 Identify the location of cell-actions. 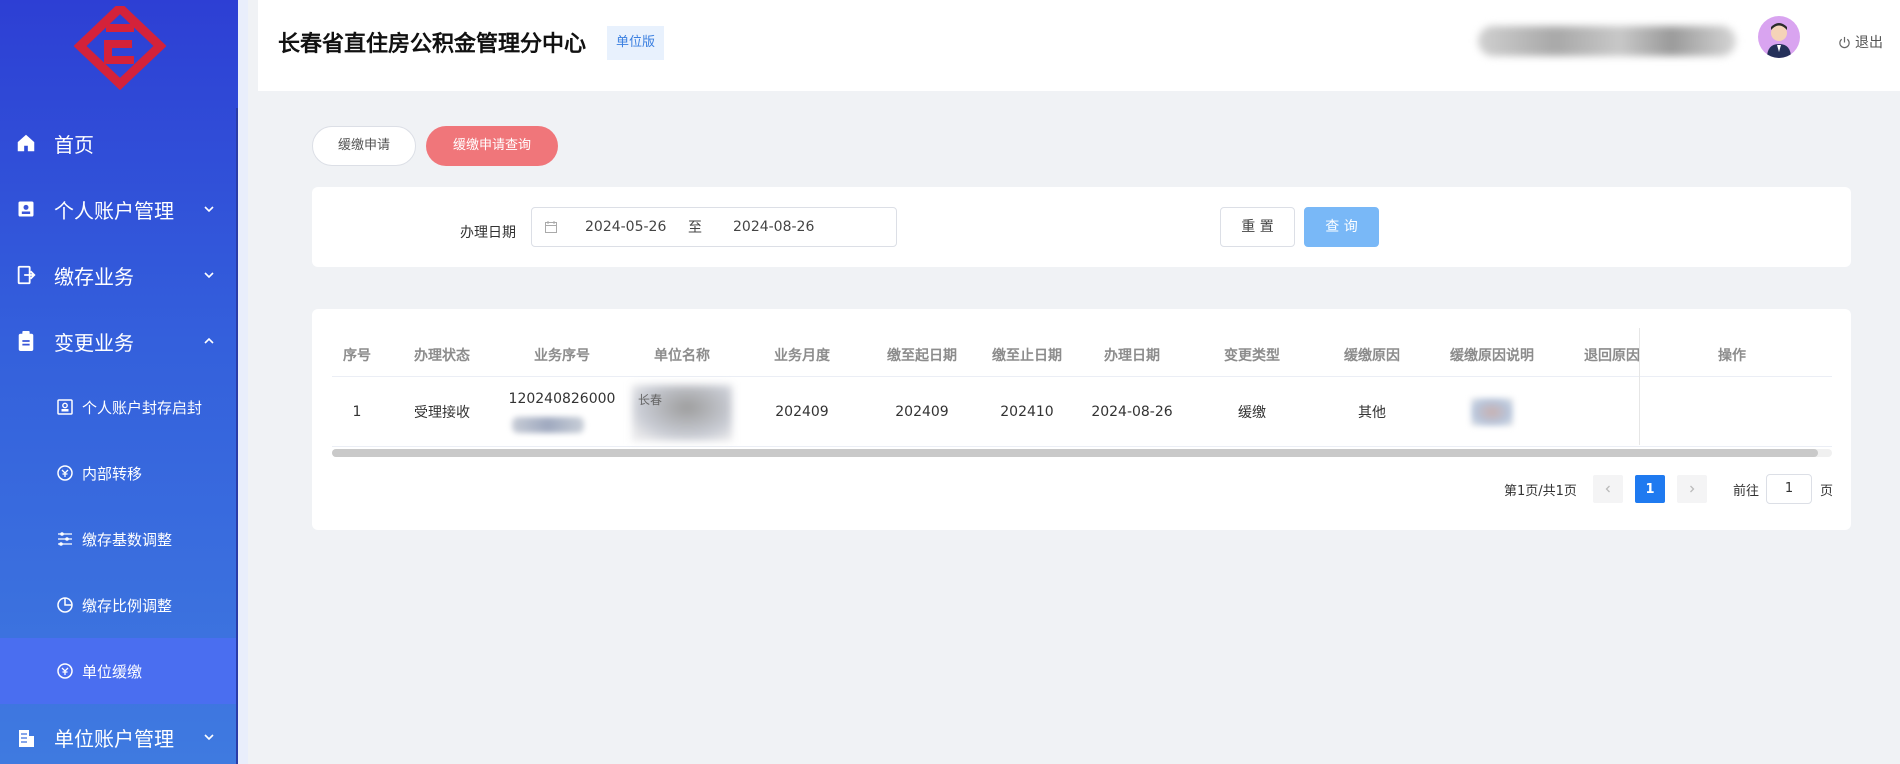
(1732, 411).